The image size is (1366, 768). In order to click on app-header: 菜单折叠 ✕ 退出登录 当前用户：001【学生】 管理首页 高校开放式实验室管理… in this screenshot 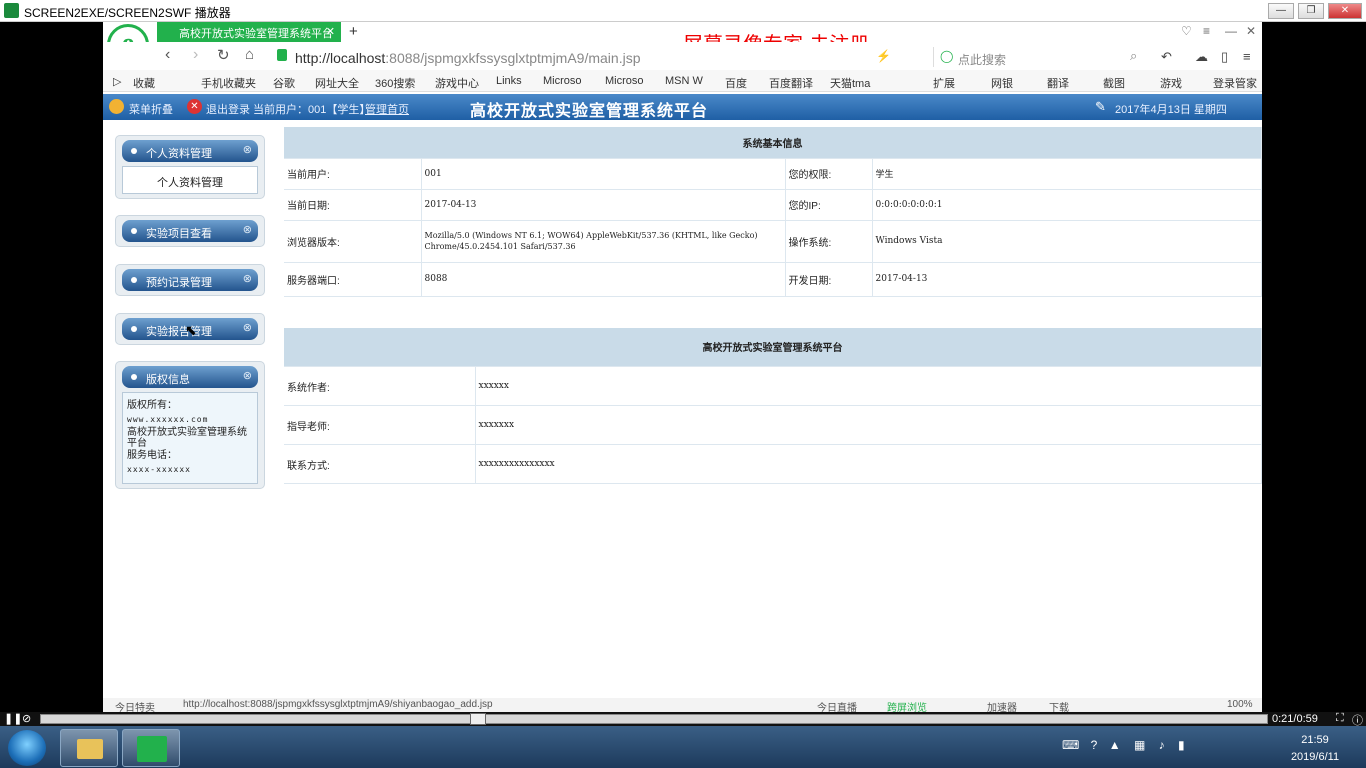, I will do `click(682, 107)`.